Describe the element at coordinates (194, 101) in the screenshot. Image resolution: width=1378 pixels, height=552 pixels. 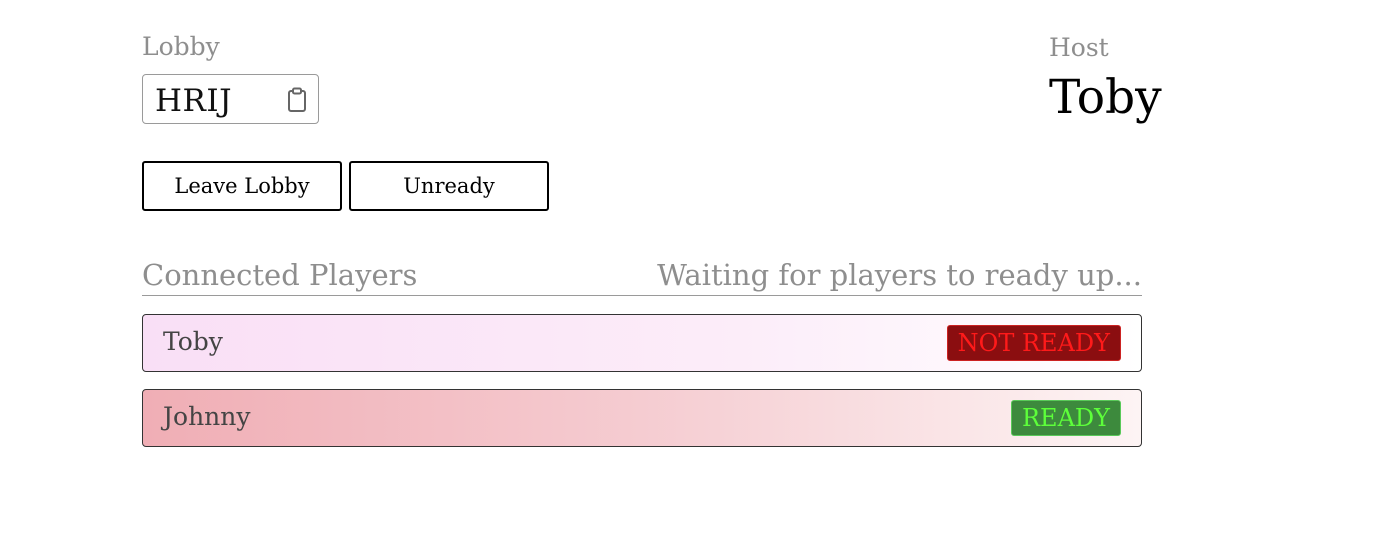
I see `lobby-code: HRIJ` at that location.